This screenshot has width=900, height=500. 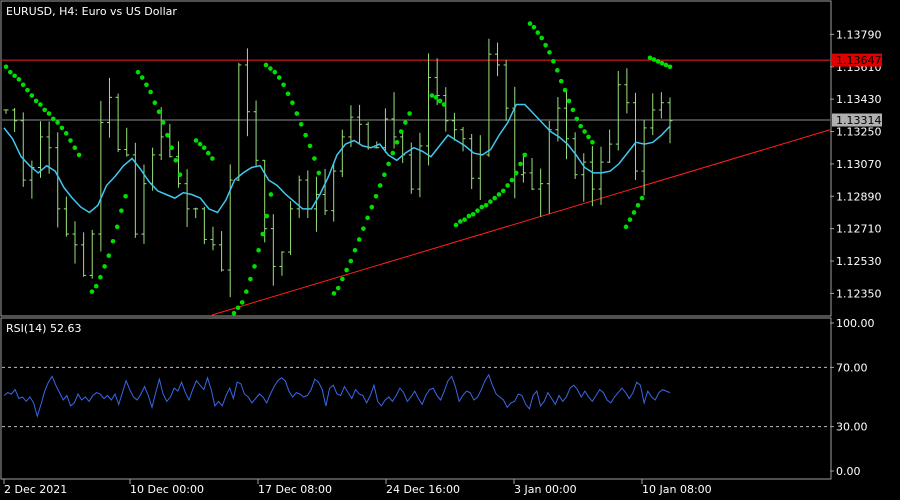 I want to click on rsi-tick-label: 0.00, so click(x=848, y=471).